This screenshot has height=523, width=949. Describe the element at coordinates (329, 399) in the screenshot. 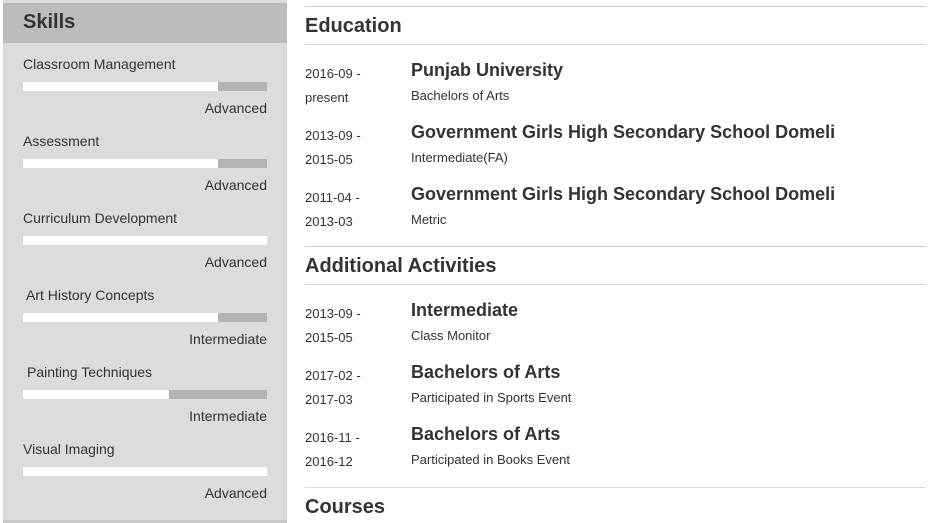

I see `entry-date-end: 2017-03` at that location.